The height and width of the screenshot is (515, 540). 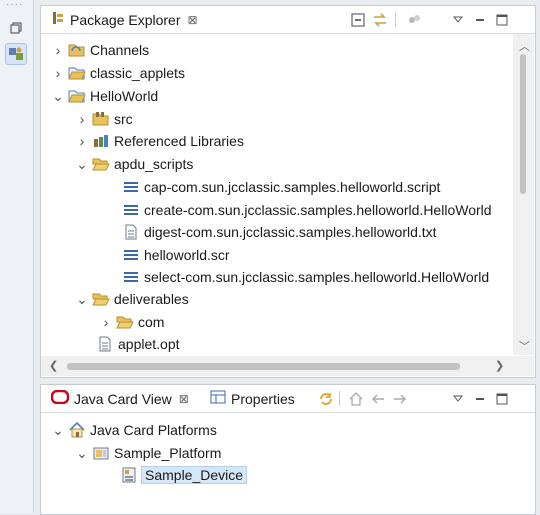 I want to click on tab-package-explorer: Package Explorer ⊠, so click(x=124, y=19).